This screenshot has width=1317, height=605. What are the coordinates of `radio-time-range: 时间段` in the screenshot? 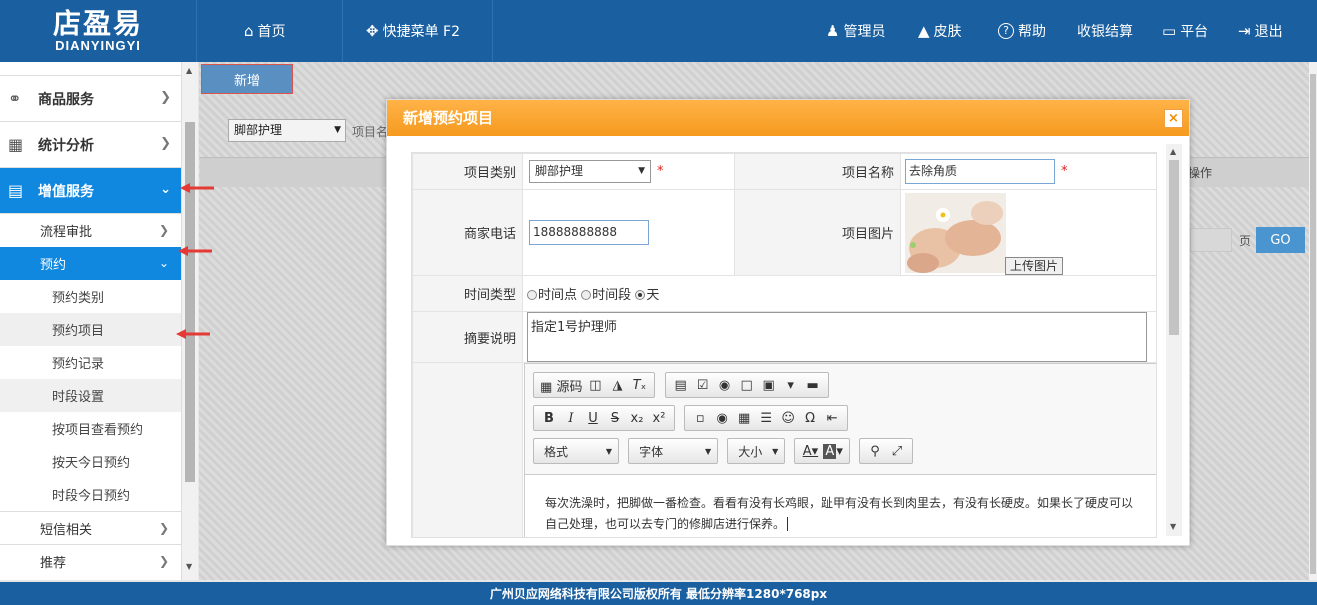 It's located at (606, 295).